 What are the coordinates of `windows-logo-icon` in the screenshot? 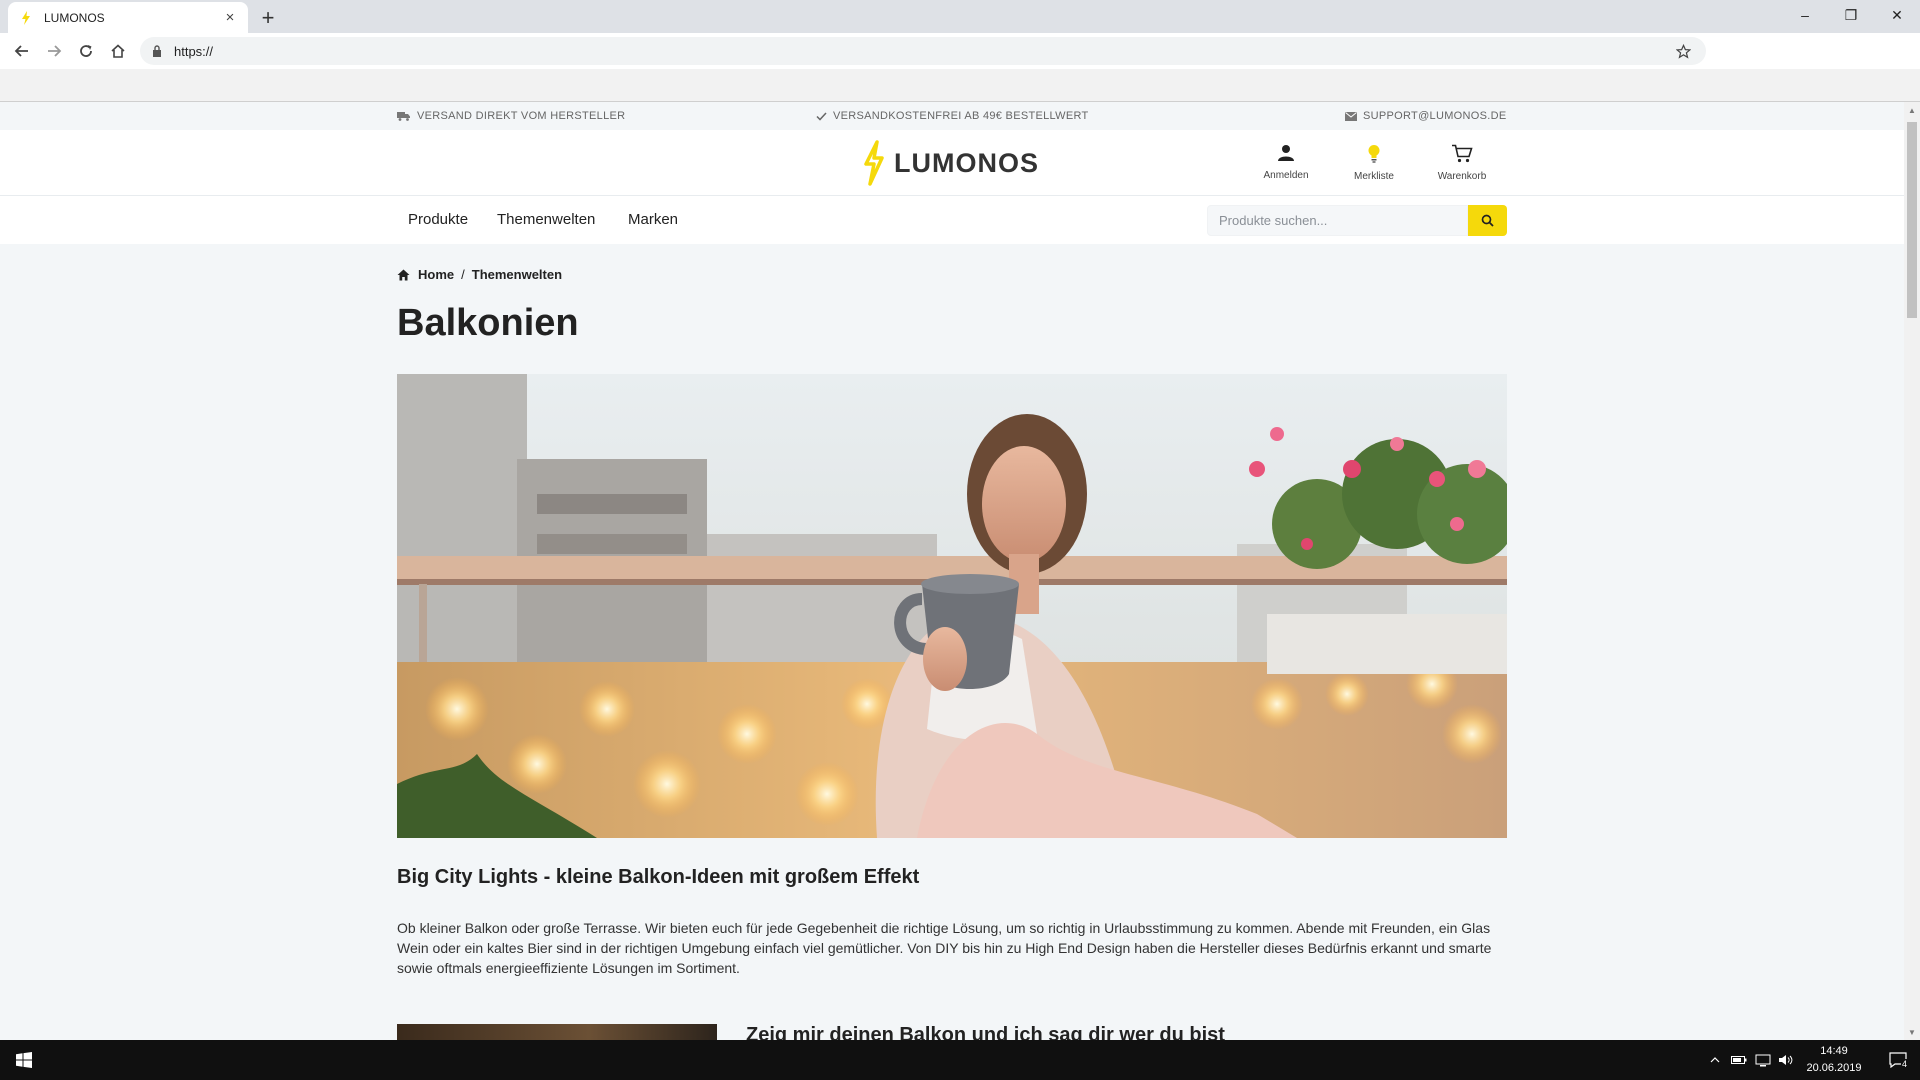 It's located at (24, 1060).